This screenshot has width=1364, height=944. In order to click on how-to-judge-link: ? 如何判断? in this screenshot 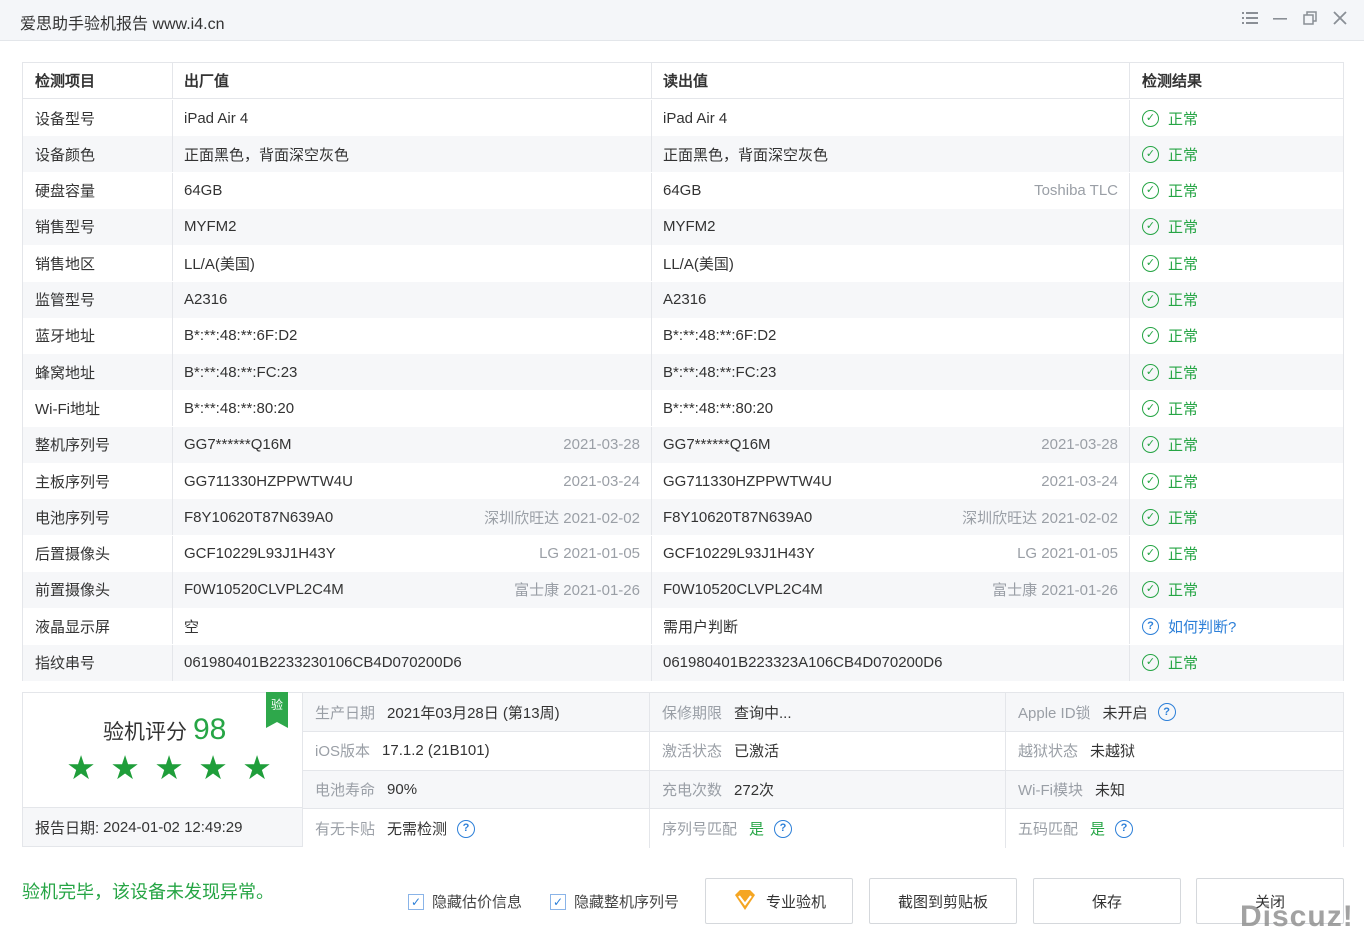, I will do `click(1189, 626)`.